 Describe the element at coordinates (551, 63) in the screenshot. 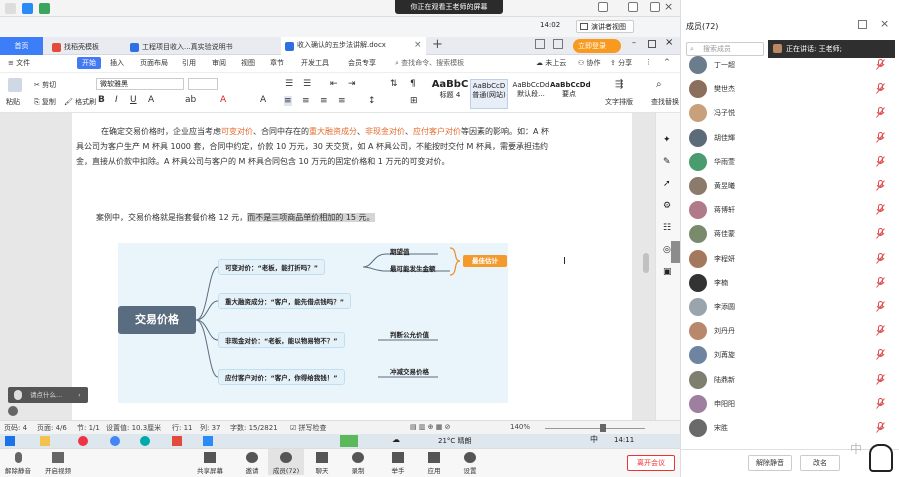

I see `cloud-status: ☁ 未上云` at that location.